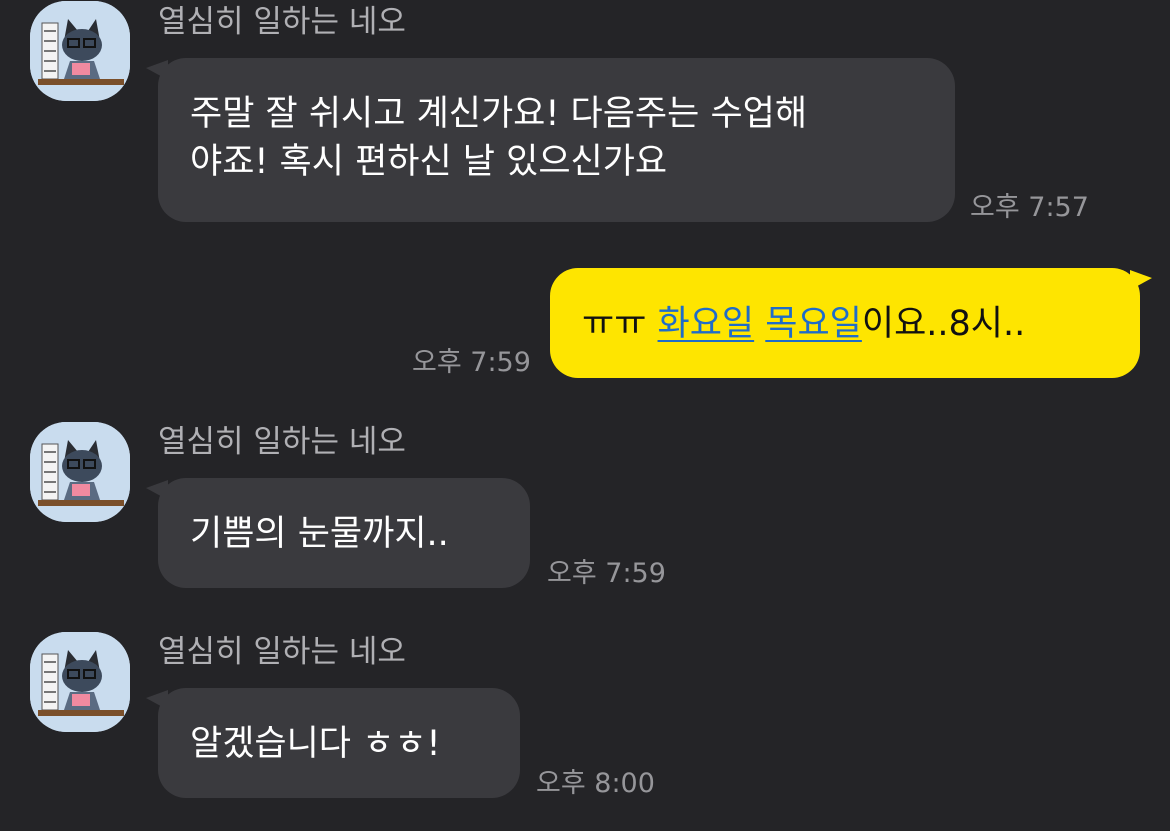  I want to click on incoming-message-bubble: 알겠습니다 ㅎㅎ!, so click(339, 743).